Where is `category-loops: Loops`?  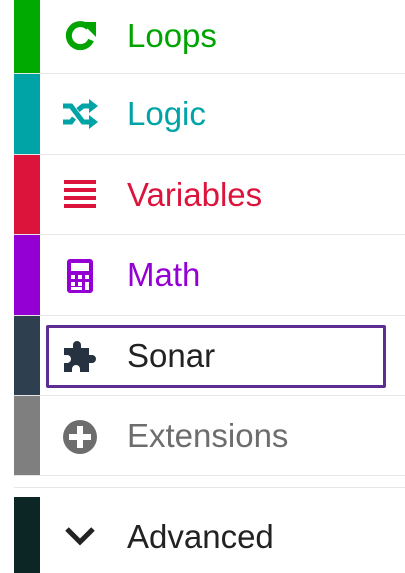
category-loops: Loops is located at coordinates (209, 37).